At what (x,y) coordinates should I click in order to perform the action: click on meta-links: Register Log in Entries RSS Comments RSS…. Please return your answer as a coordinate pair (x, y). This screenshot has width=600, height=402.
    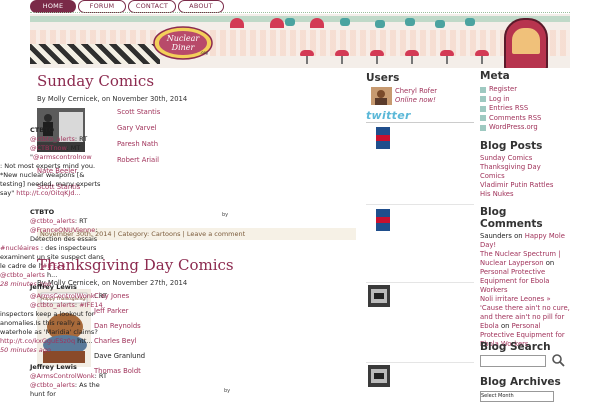
    Looking at the image, I should click on (525, 109).